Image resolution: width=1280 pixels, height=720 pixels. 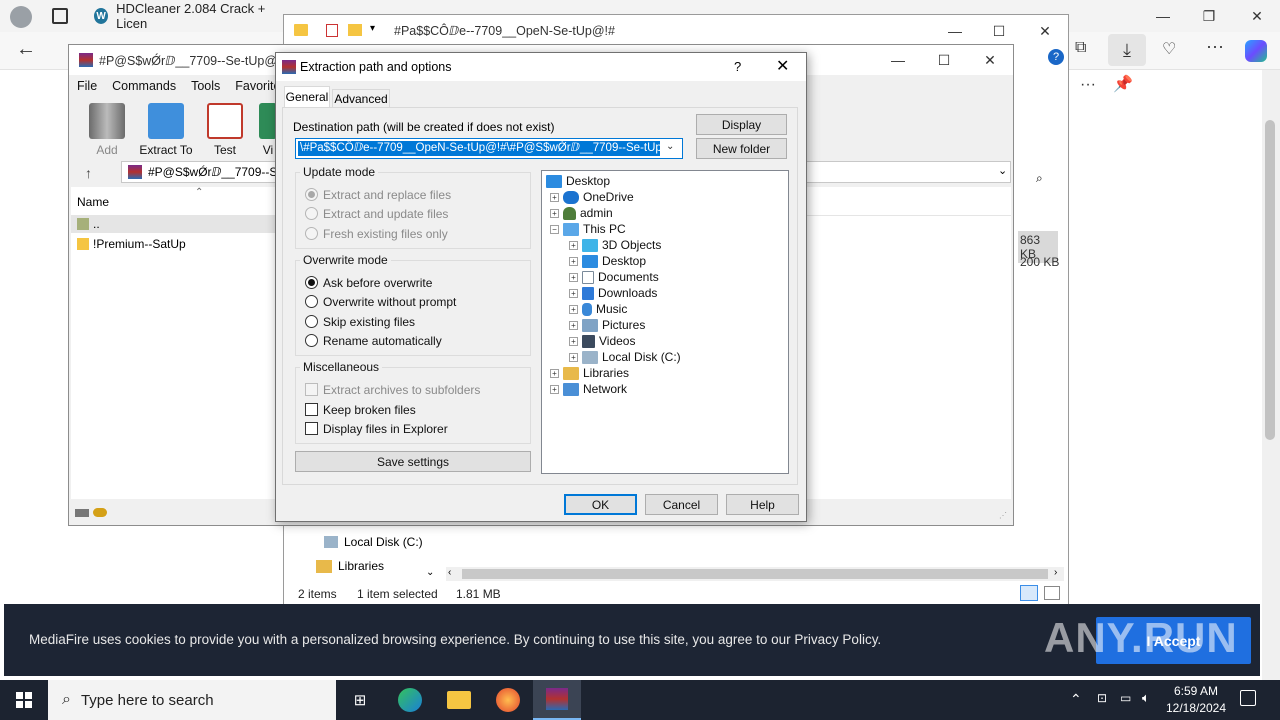 What do you see at coordinates (225, 130) in the screenshot?
I see `test-button: Test` at bounding box center [225, 130].